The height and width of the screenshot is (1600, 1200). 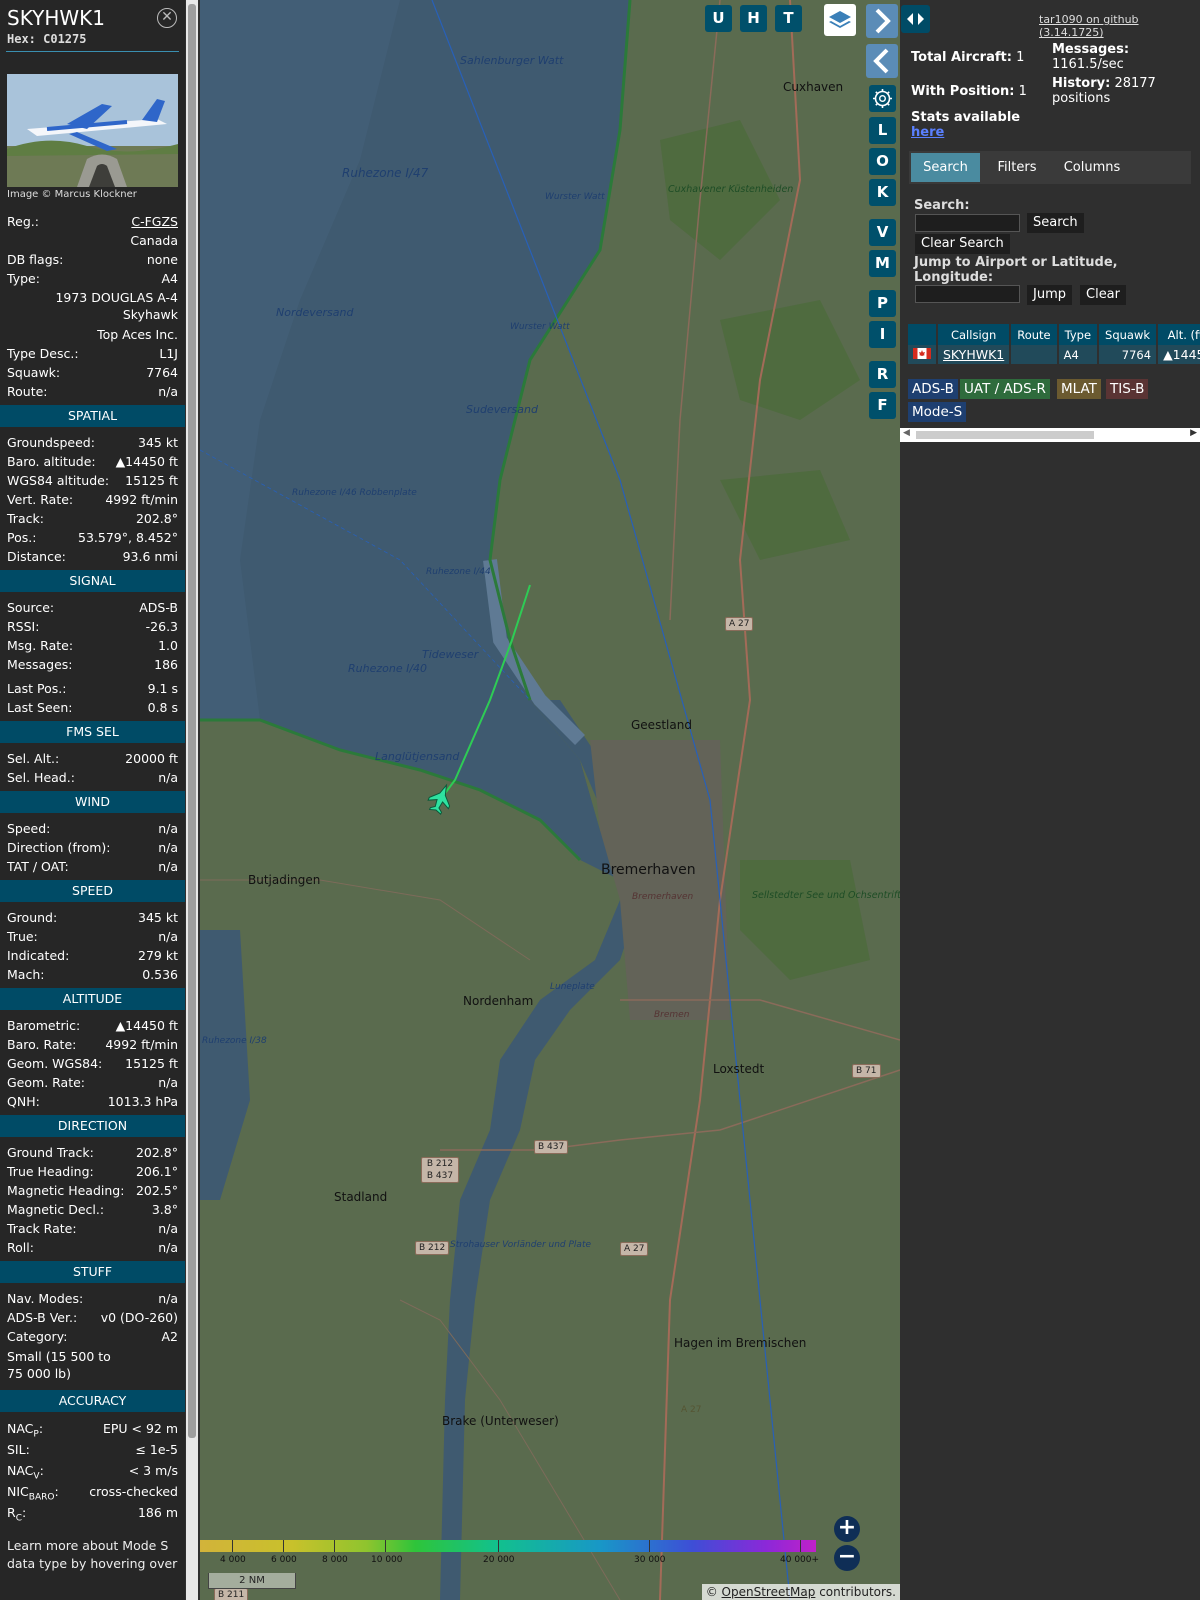 I want to click on github-link: tar1090 on github (3.14.1725), so click(x=1119, y=26).